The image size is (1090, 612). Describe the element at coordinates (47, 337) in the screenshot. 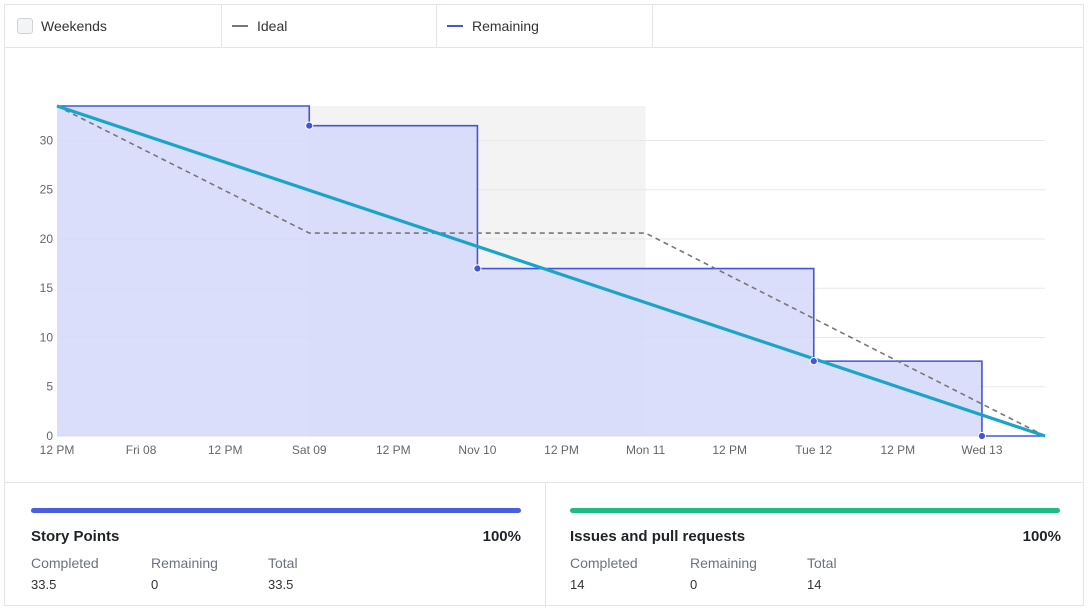

I see `y-tick-label: 10` at that location.